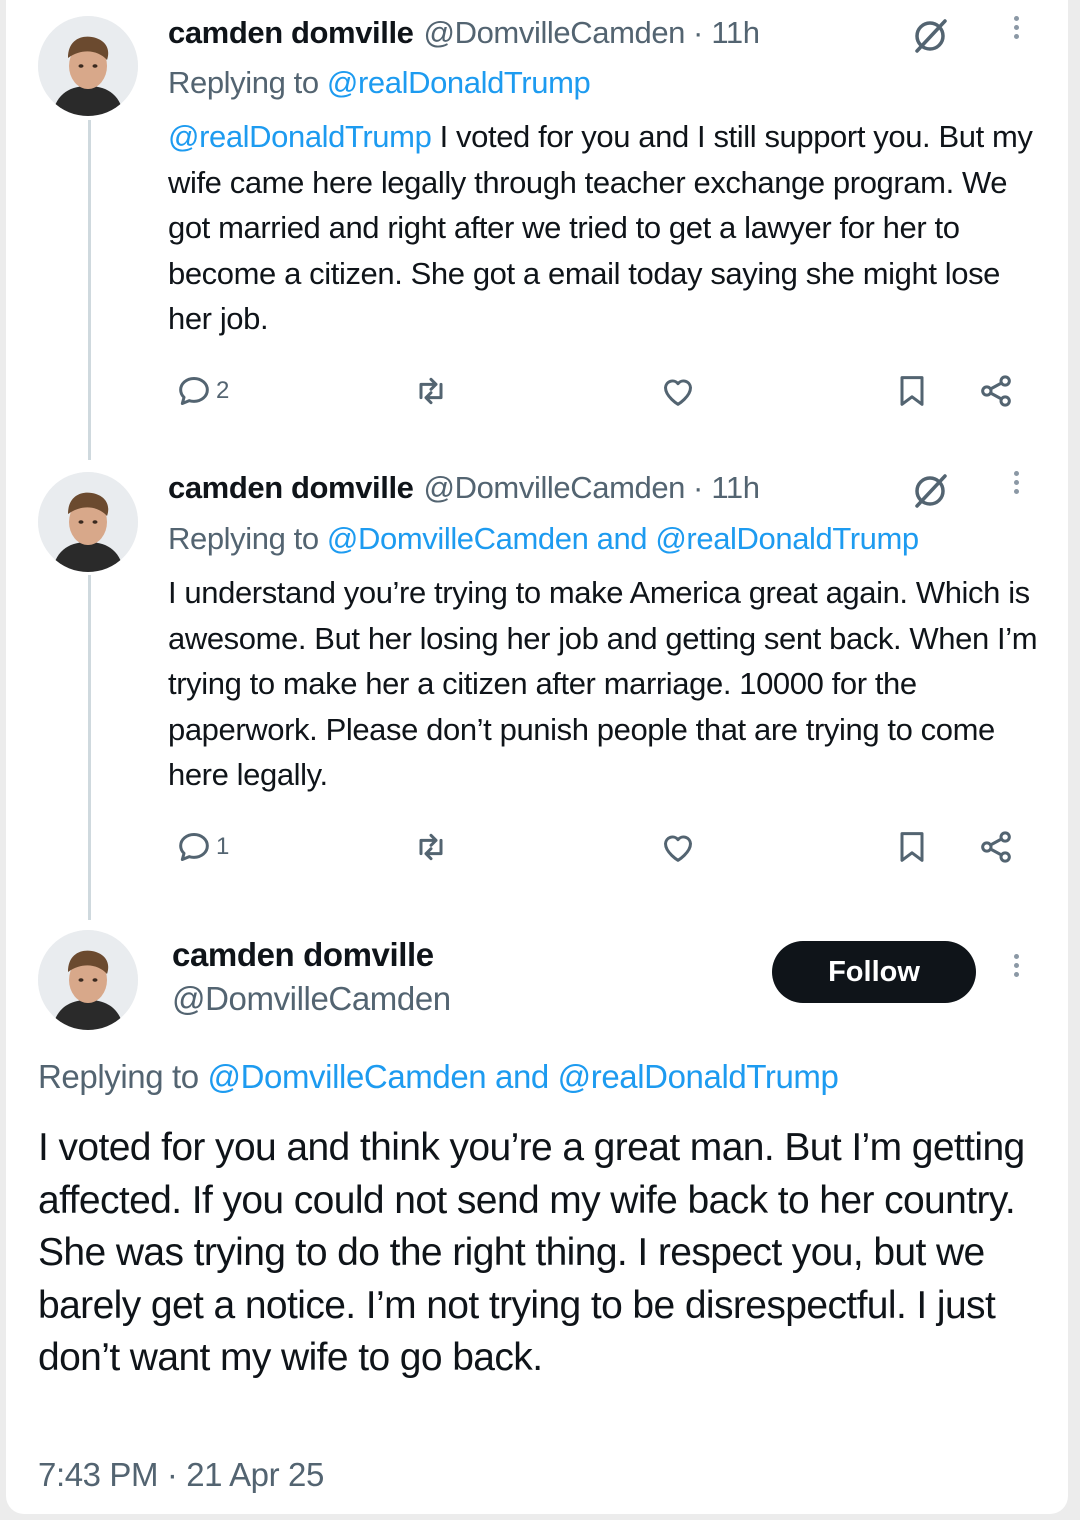 The width and height of the screenshot is (1080, 1520). I want to click on reply-count: 2, so click(223, 390).